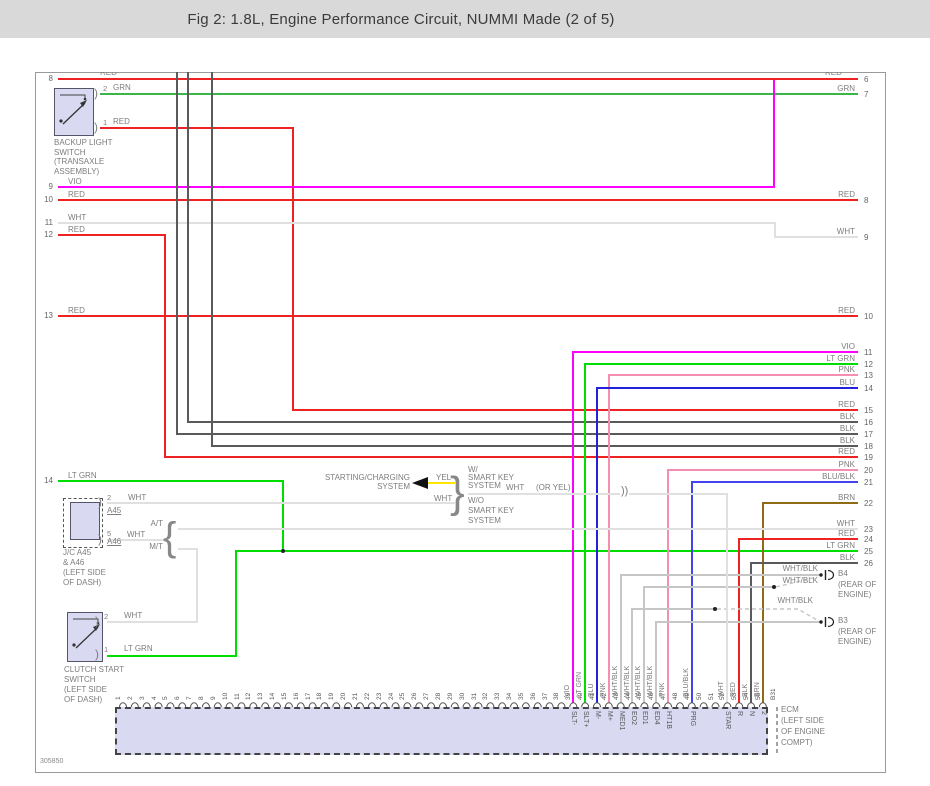 This screenshot has height=786, width=930. What do you see at coordinates (476, 500) in the screenshot?
I see `wire-label: W/O` at bounding box center [476, 500].